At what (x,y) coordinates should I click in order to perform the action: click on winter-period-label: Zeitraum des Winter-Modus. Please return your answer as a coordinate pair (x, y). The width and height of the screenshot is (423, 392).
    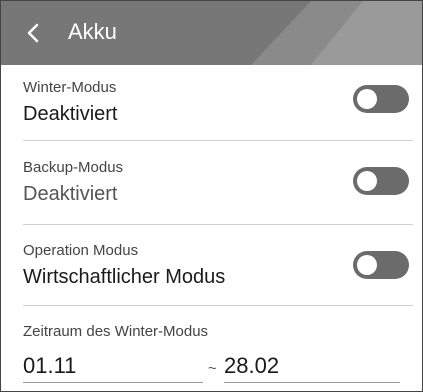
    Looking at the image, I should click on (116, 331).